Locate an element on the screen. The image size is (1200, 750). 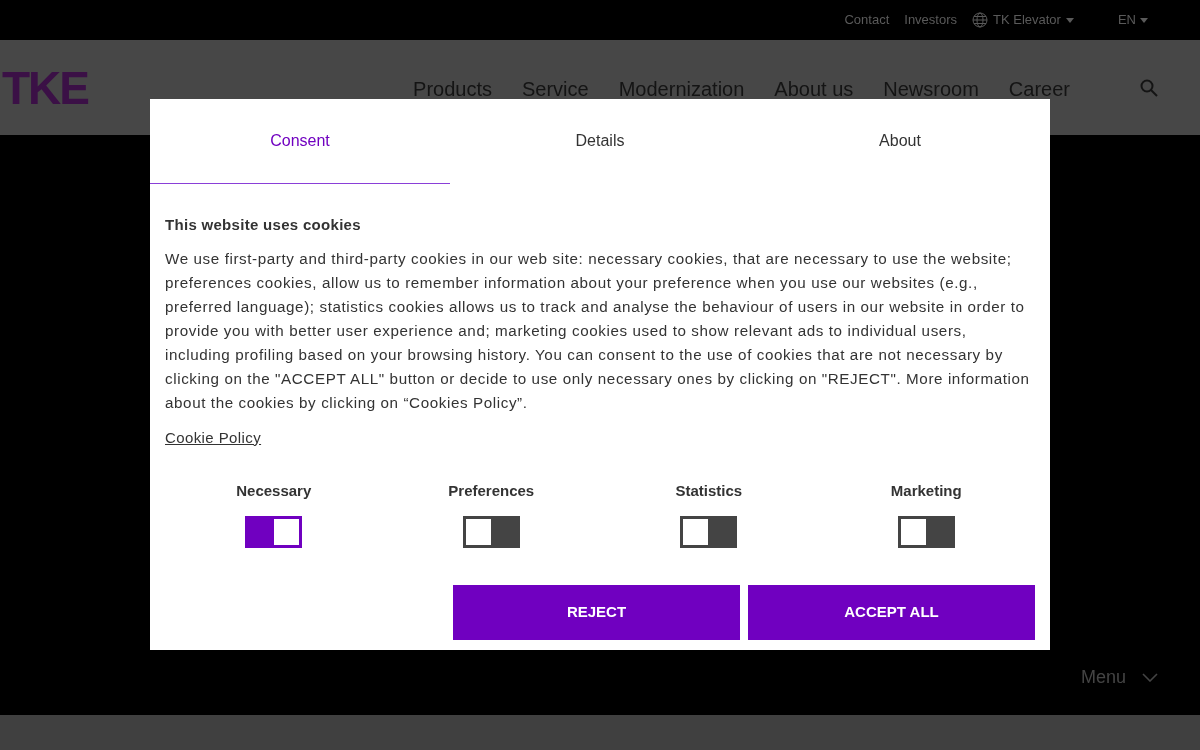
dialog-tab: Consent is located at coordinates (300, 141).